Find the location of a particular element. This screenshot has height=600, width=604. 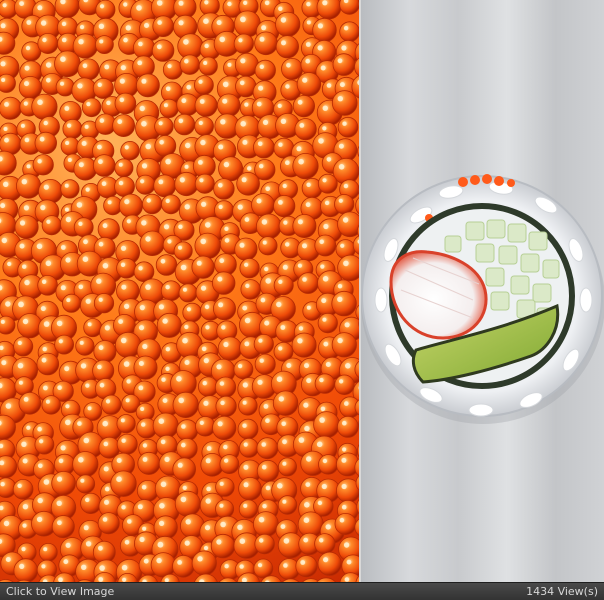

view-image-link: Click to View Image is located at coordinates (60, 591).